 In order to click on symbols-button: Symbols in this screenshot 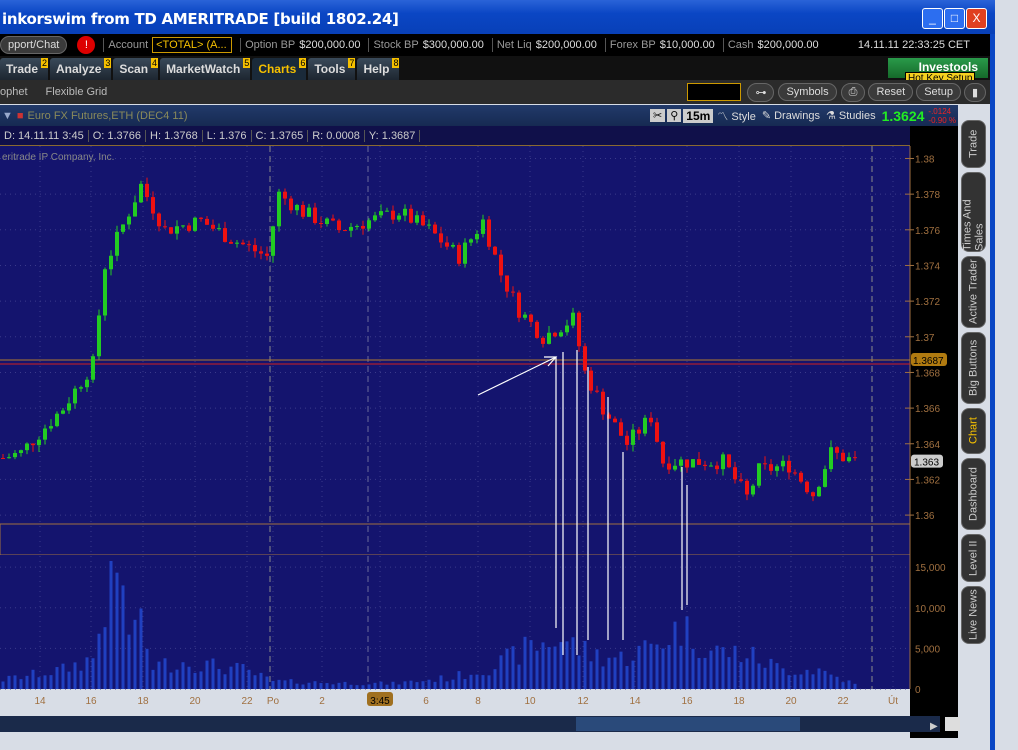, I will do `click(807, 92)`.